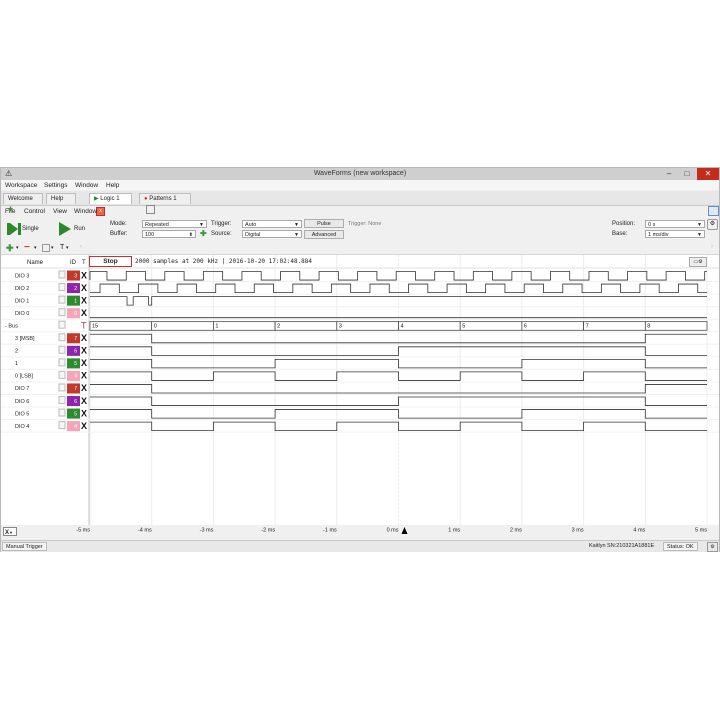  I want to click on channel-name: DIO 2, so click(22, 289).